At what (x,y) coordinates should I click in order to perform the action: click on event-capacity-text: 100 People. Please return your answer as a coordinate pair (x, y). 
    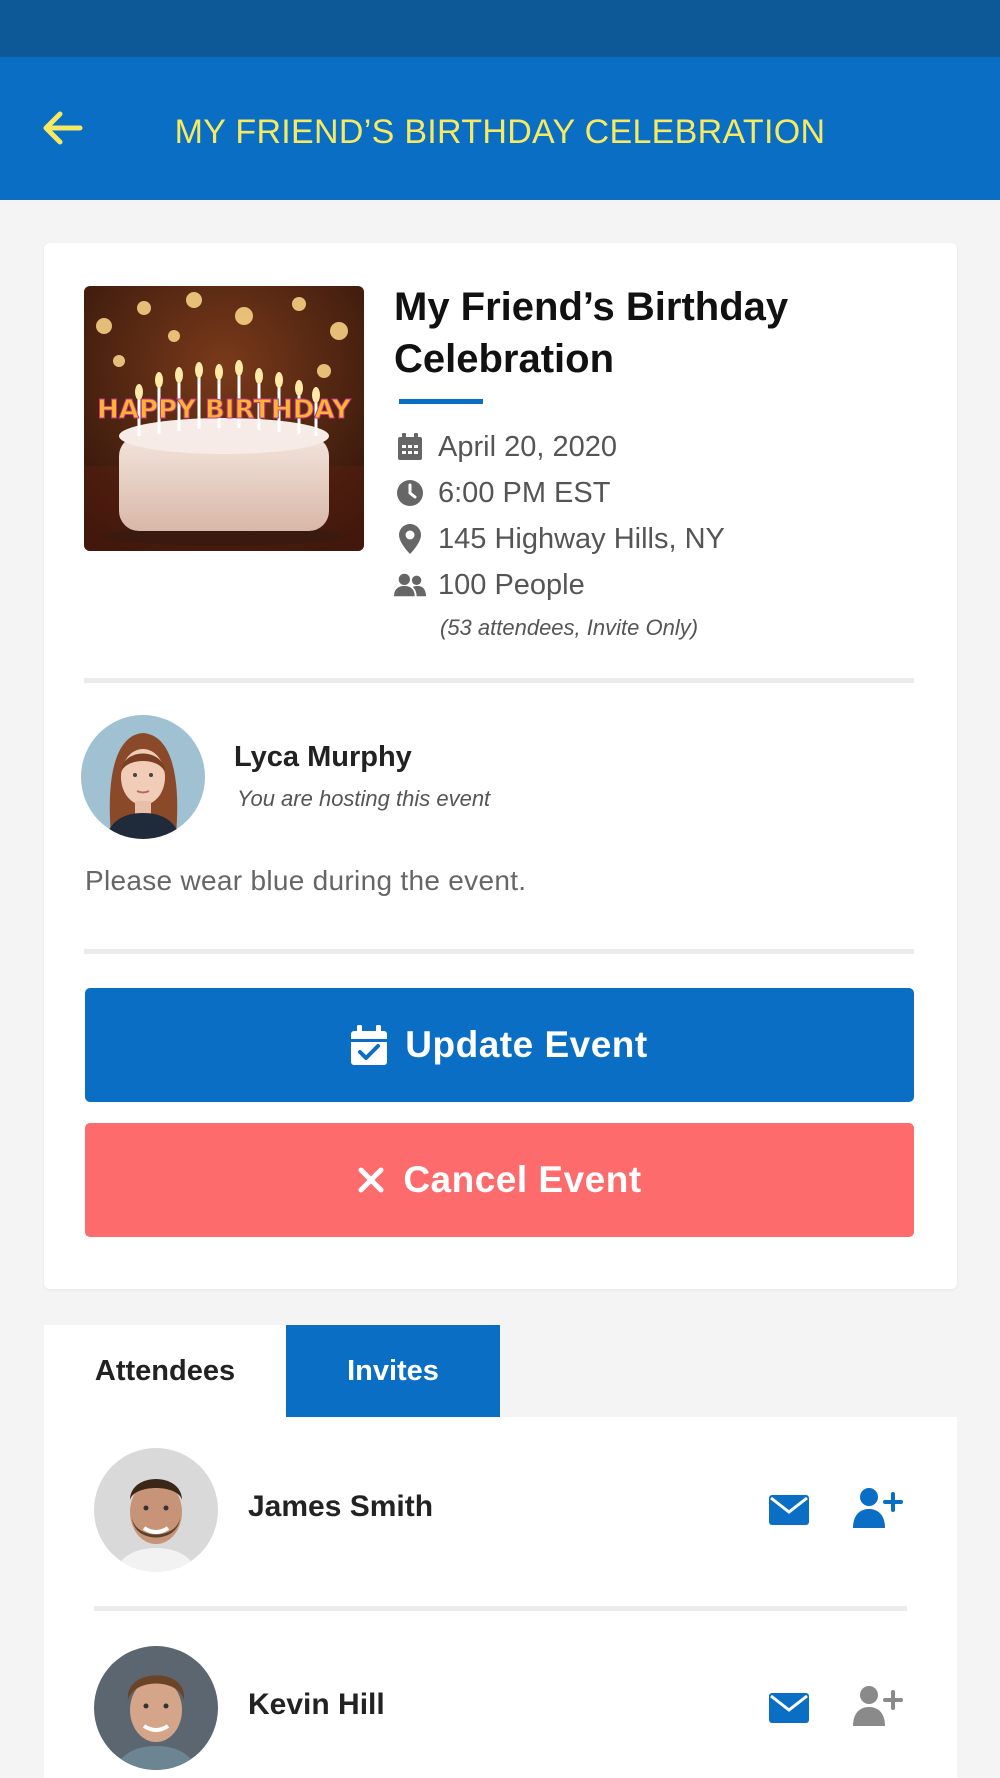
    Looking at the image, I should click on (511, 584).